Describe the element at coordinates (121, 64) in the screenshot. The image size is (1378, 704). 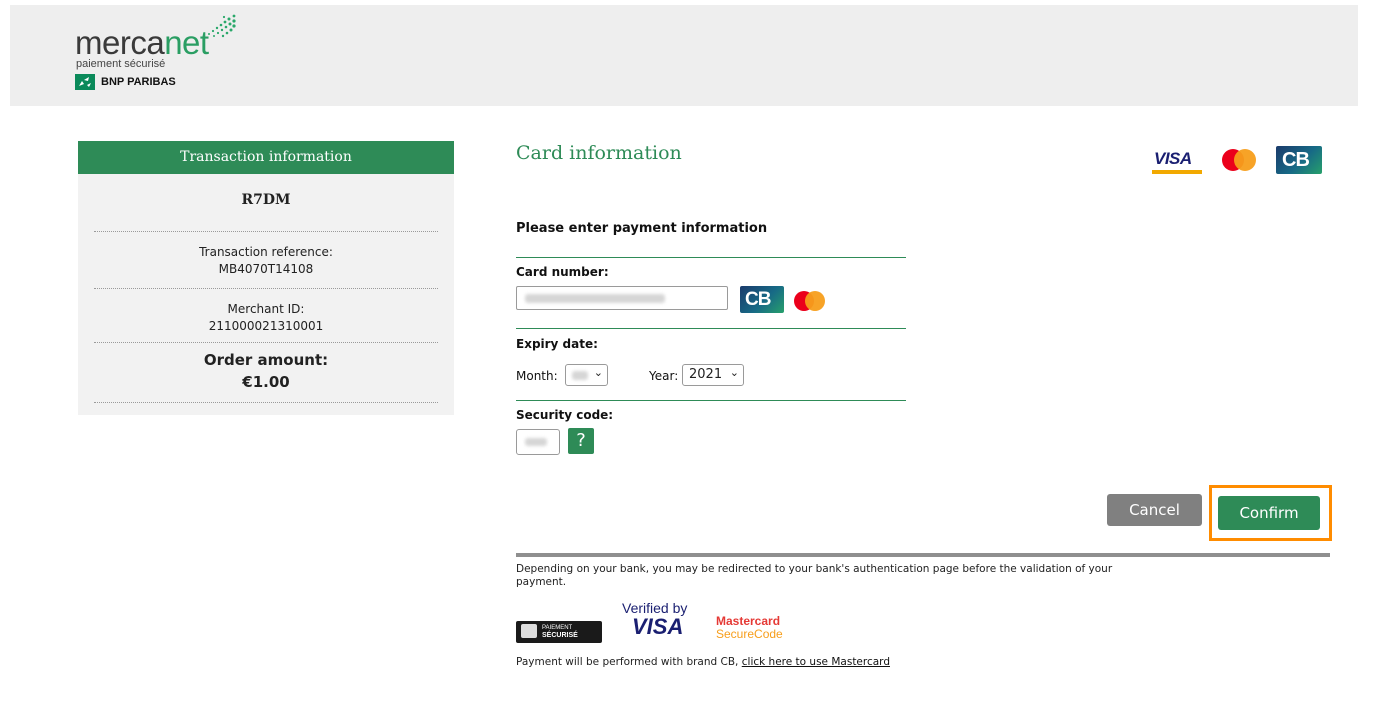
I see `logo-tagline: paiement sécurisé` at that location.